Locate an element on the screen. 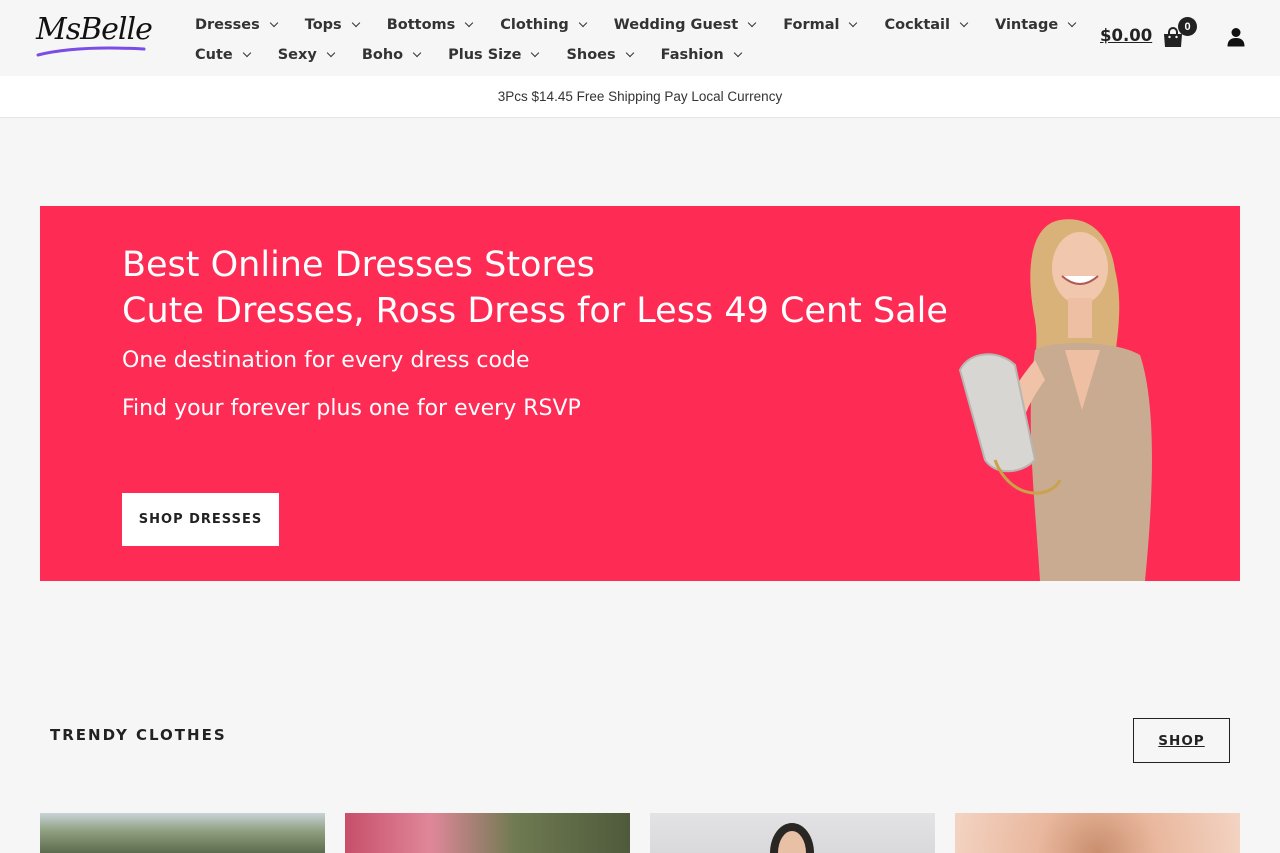 This screenshot has height=853, width=1280. nav-label: Dresses is located at coordinates (227, 25).